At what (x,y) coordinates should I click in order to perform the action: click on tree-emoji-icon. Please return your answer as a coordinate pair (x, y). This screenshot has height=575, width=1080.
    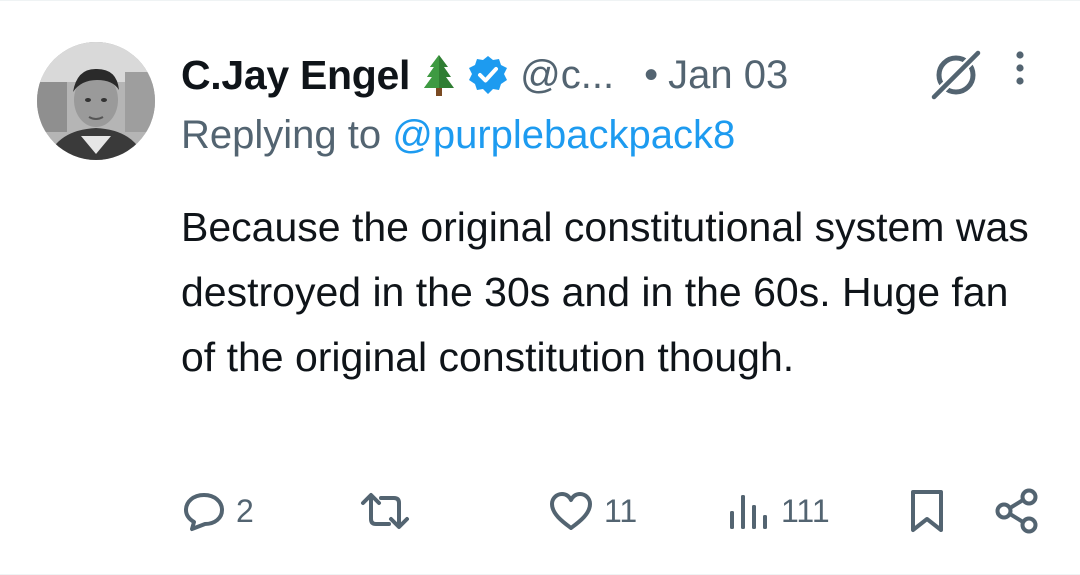
    Looking at the image, I should click on (439, 75).